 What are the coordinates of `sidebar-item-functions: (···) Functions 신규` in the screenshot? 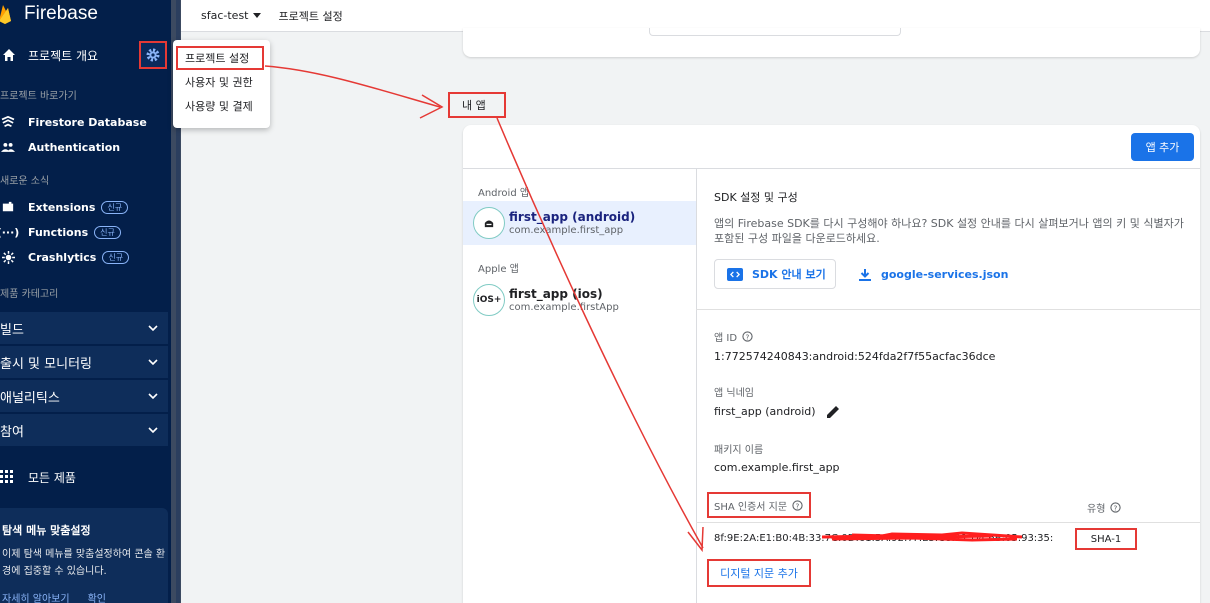 It's located at (85, 232).